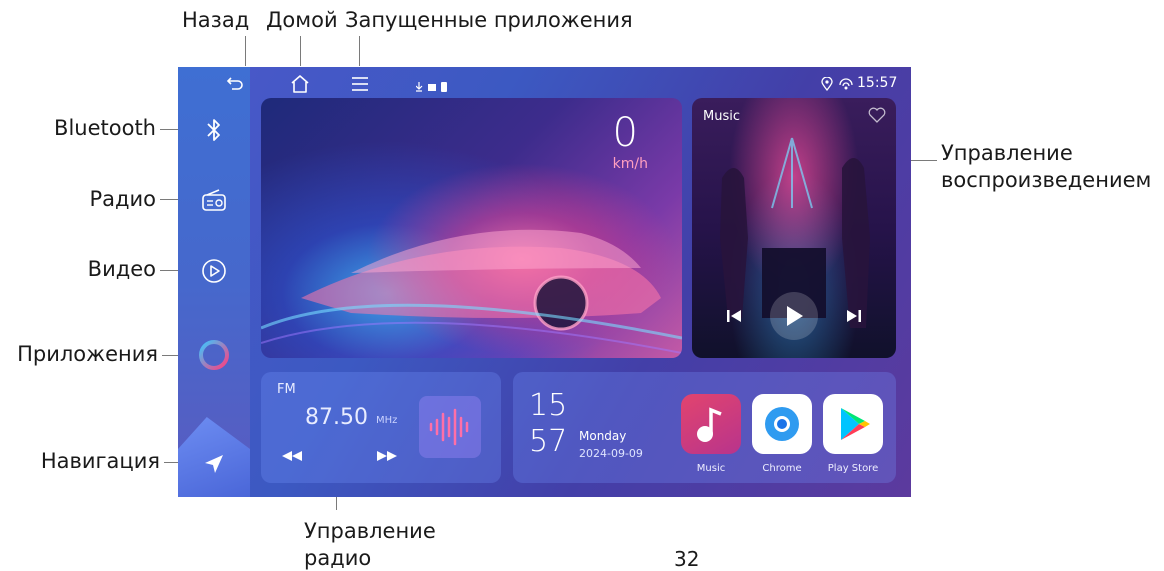 Image resolution: width=1164 pixels, height=571 pixels. I want to click on radio-frequency-unit: MHz, so click(387, 420).